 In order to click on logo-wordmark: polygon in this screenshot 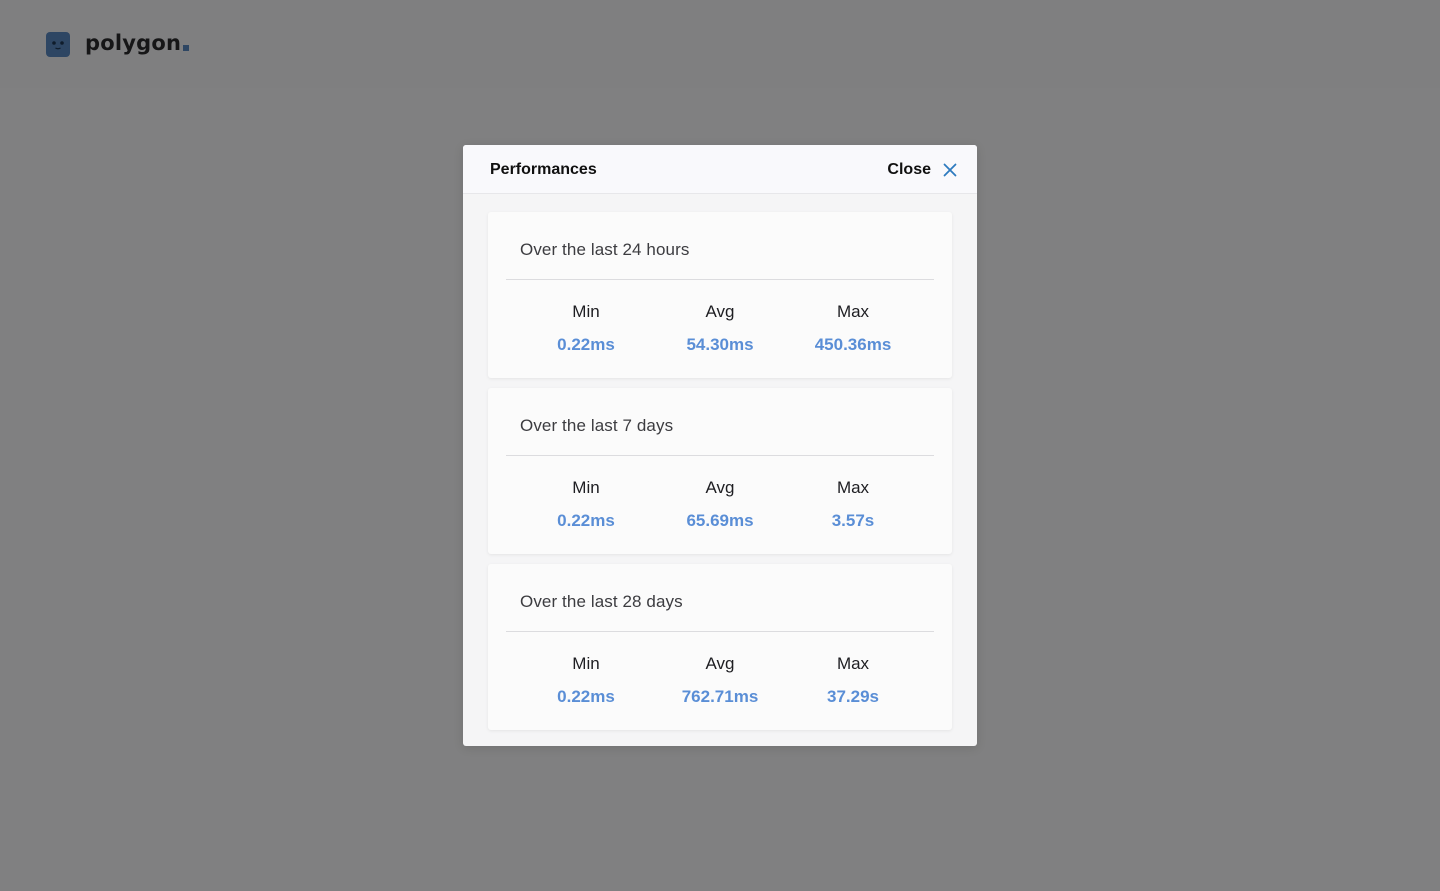, I will do `click(133, 43)`.